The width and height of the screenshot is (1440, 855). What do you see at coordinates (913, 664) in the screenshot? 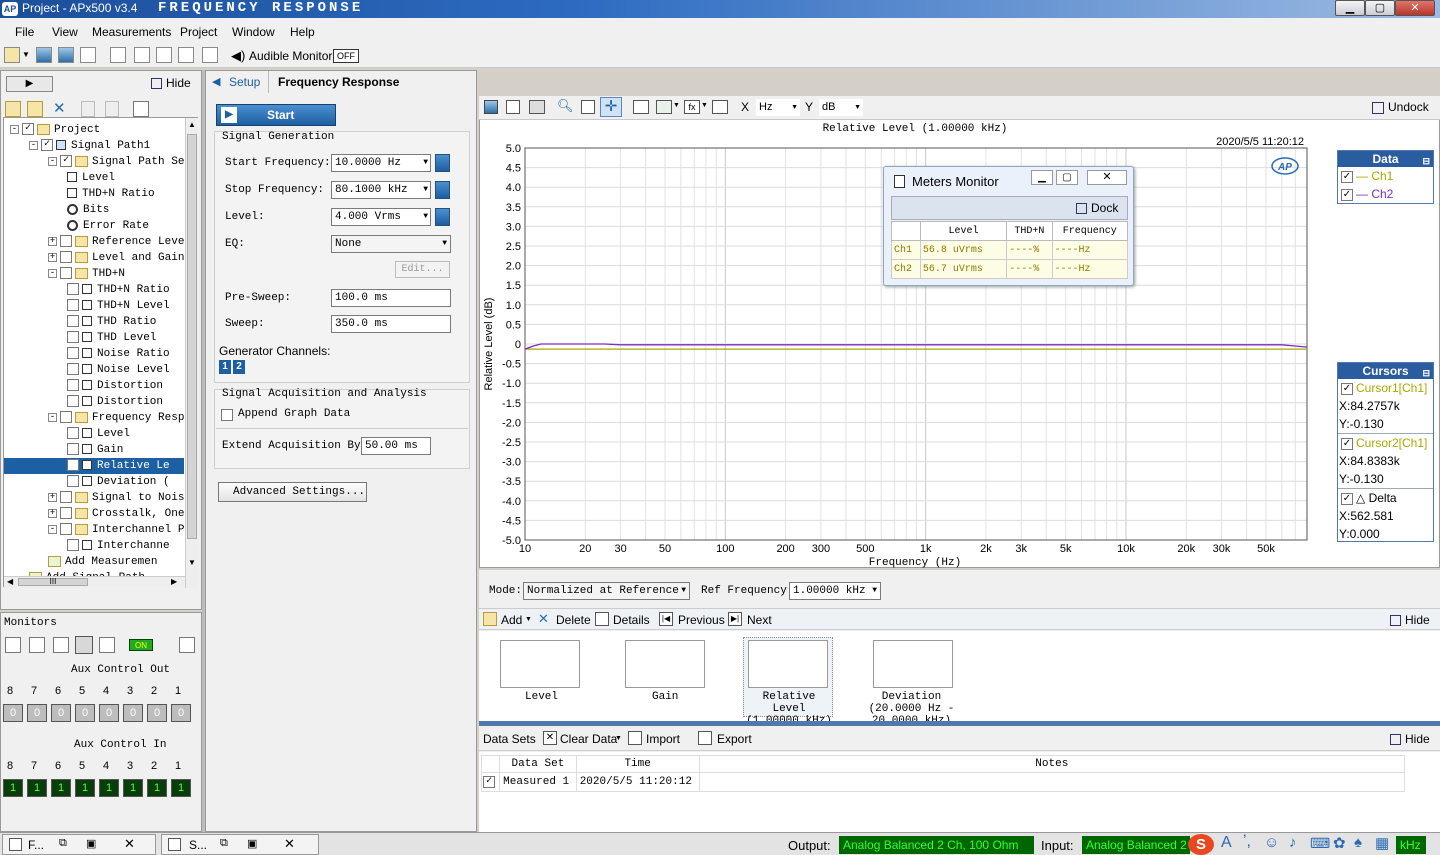
I see `thumb-deviation` at bounding box center [913, 664].